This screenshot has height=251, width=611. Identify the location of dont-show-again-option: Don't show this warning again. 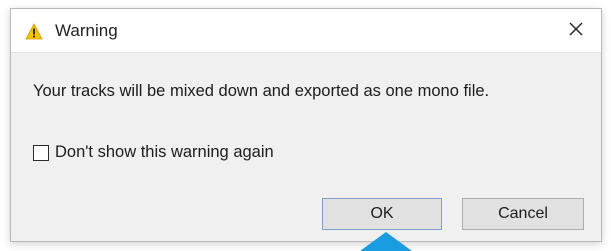
(153, 152).